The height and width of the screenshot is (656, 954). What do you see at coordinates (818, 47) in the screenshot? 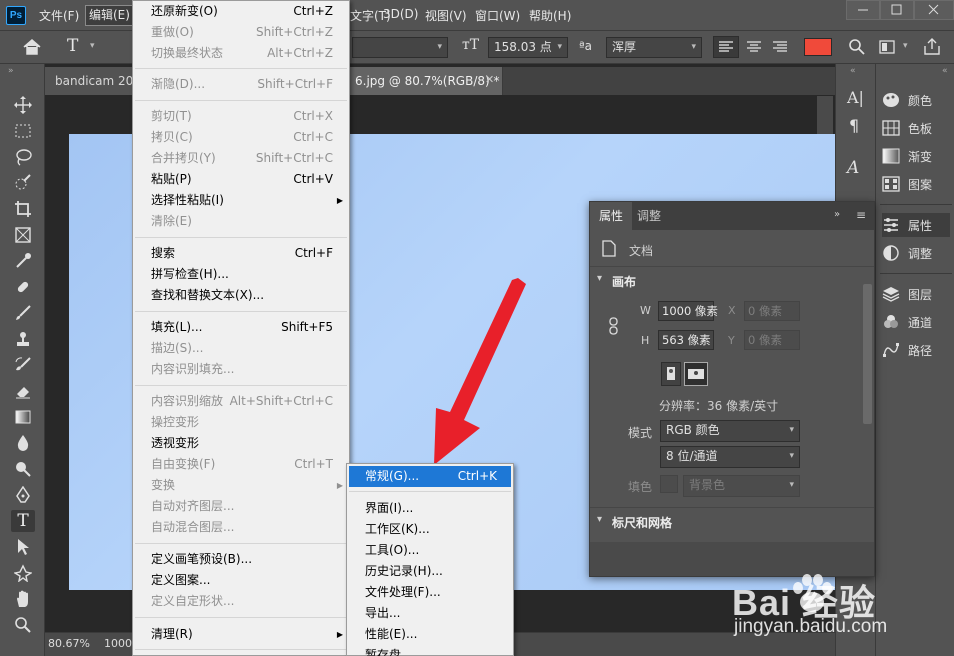
I see `text-color-swatch` at bounding box center [818, 47].